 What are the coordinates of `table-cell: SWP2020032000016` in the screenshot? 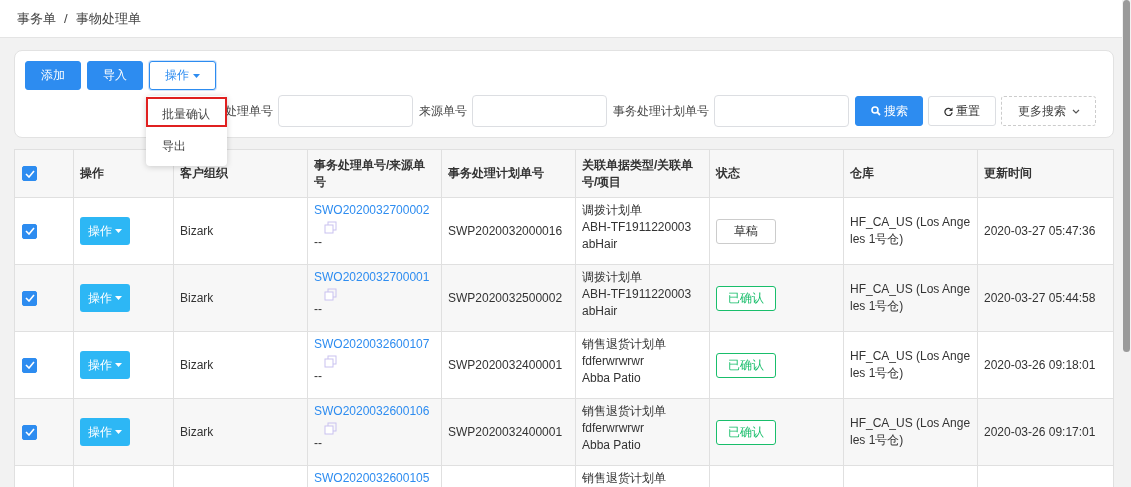 It's located at (505, 231).